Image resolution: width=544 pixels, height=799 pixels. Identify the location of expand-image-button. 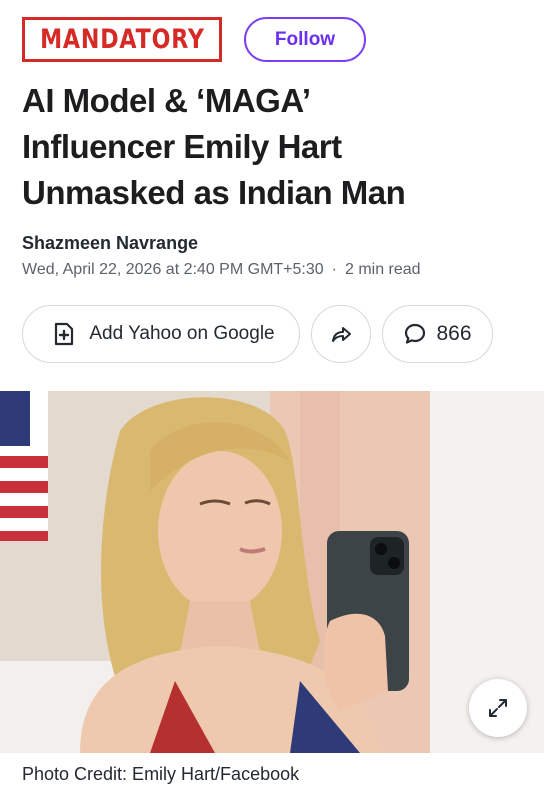
(498, 708).